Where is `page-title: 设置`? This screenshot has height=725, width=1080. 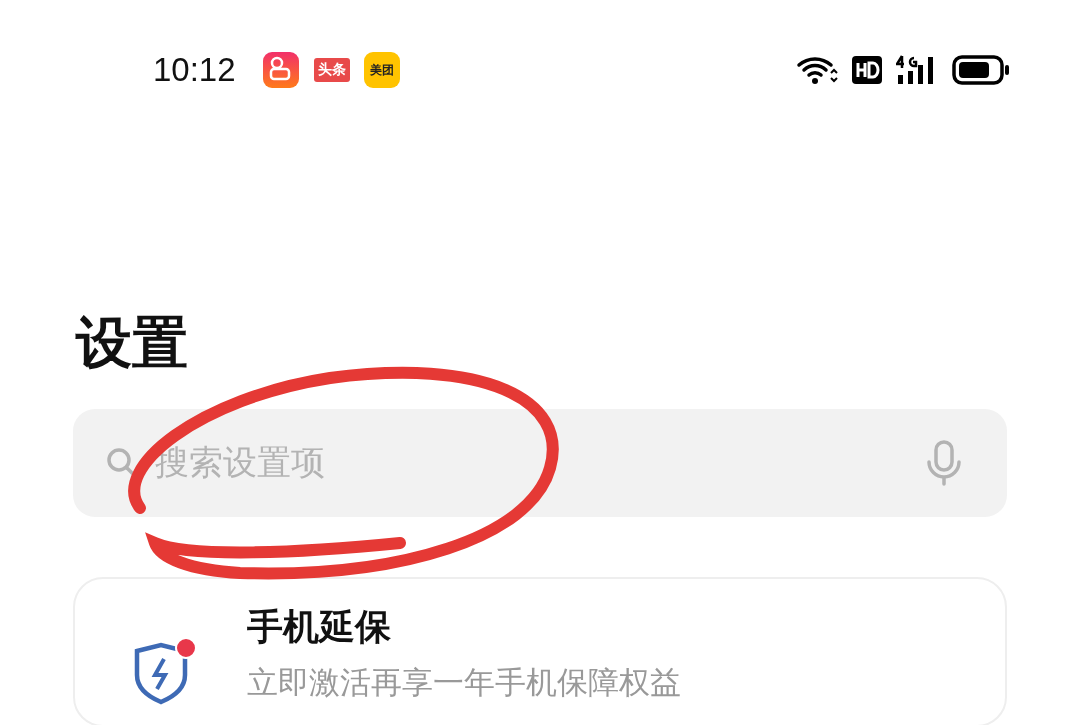 page-title: 设置 is located at coordinates (132, 343).